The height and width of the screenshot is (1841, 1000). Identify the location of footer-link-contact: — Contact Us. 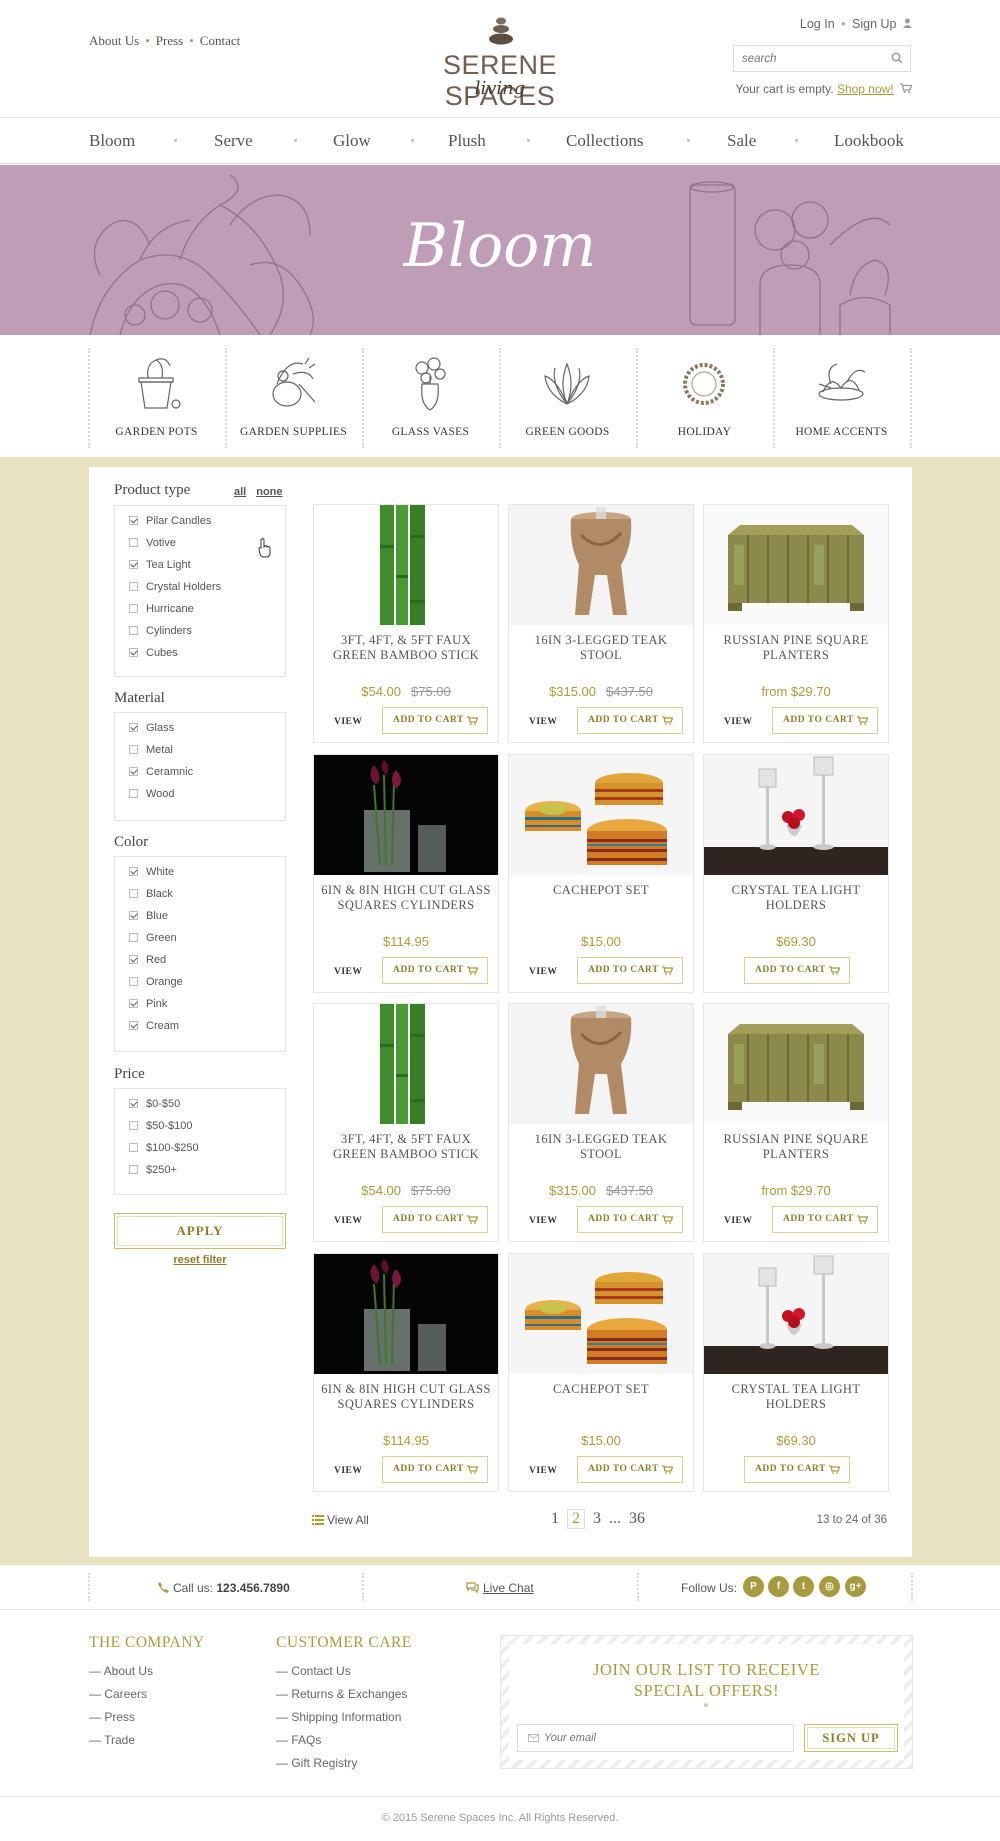
(344, 1671).